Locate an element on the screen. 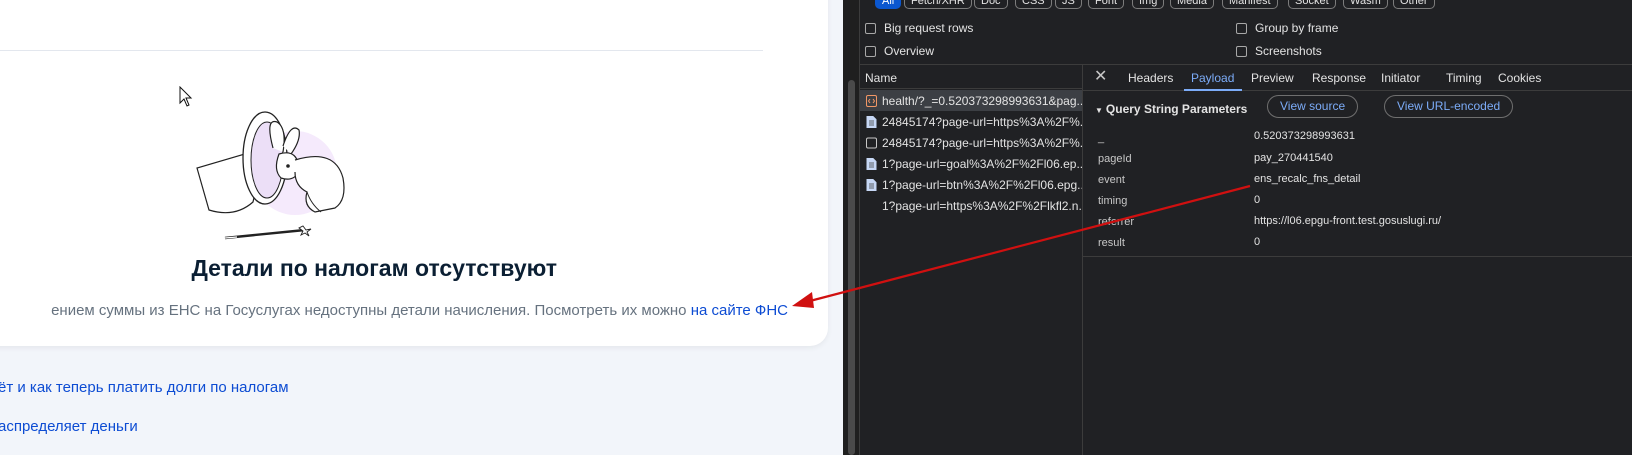 The width and height of the screenshot is (1632, 455). param-value: pay_270441540 is located at coordinates (1293, 158).